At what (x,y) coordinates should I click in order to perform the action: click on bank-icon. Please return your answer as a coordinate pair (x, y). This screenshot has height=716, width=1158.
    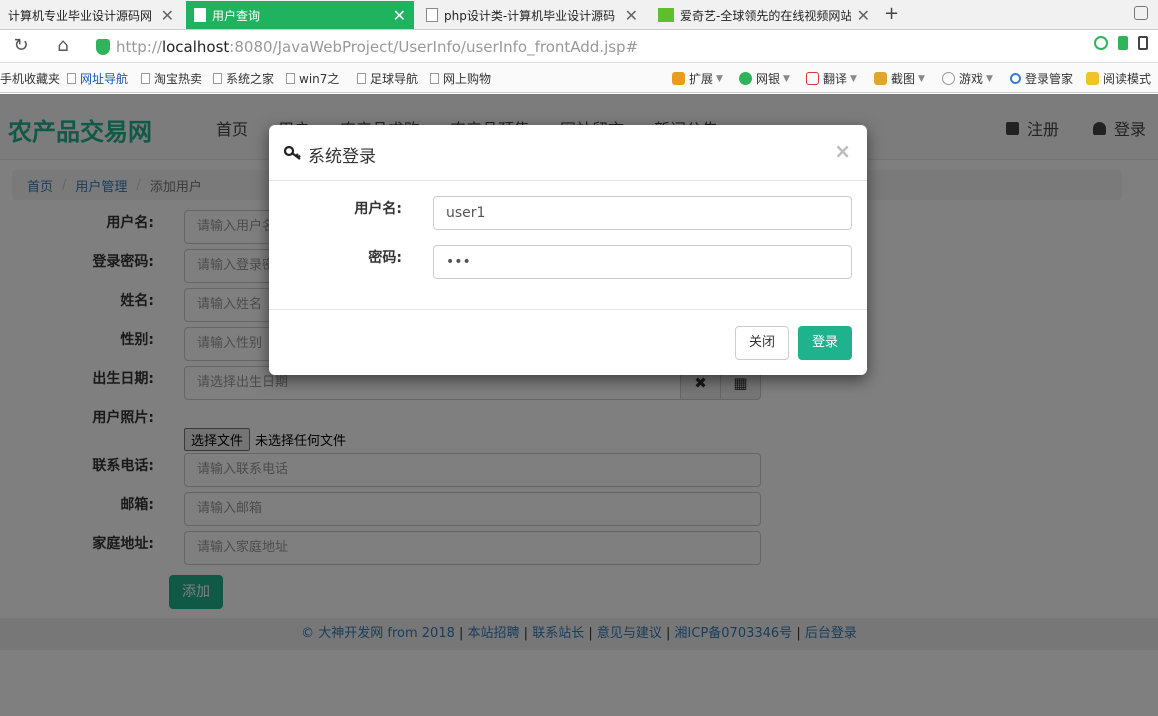
    Looking at the image, I should click on (745, 78).